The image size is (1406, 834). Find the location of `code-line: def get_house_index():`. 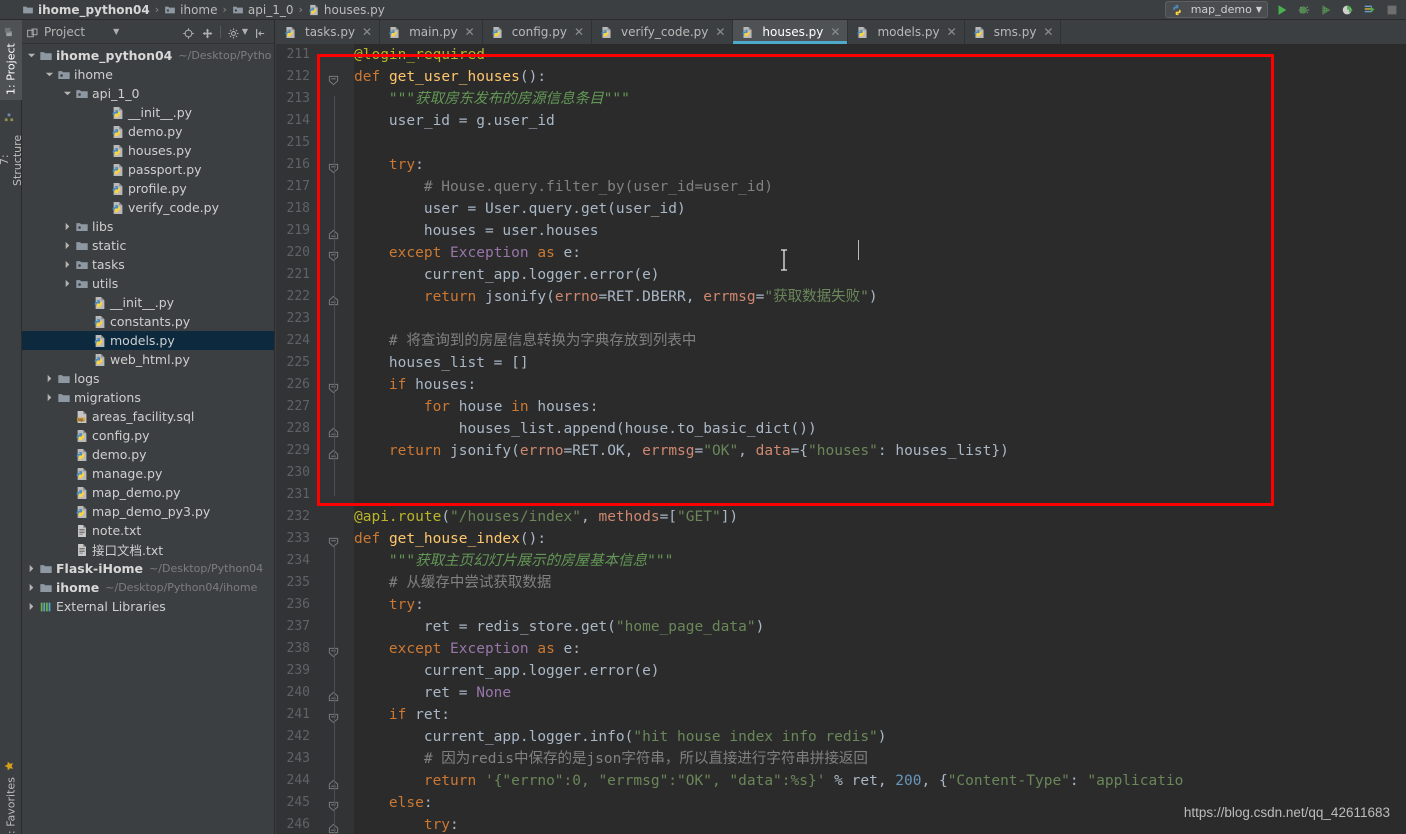

code-line: def get_house_index(): is located at coordinates (880, 539).